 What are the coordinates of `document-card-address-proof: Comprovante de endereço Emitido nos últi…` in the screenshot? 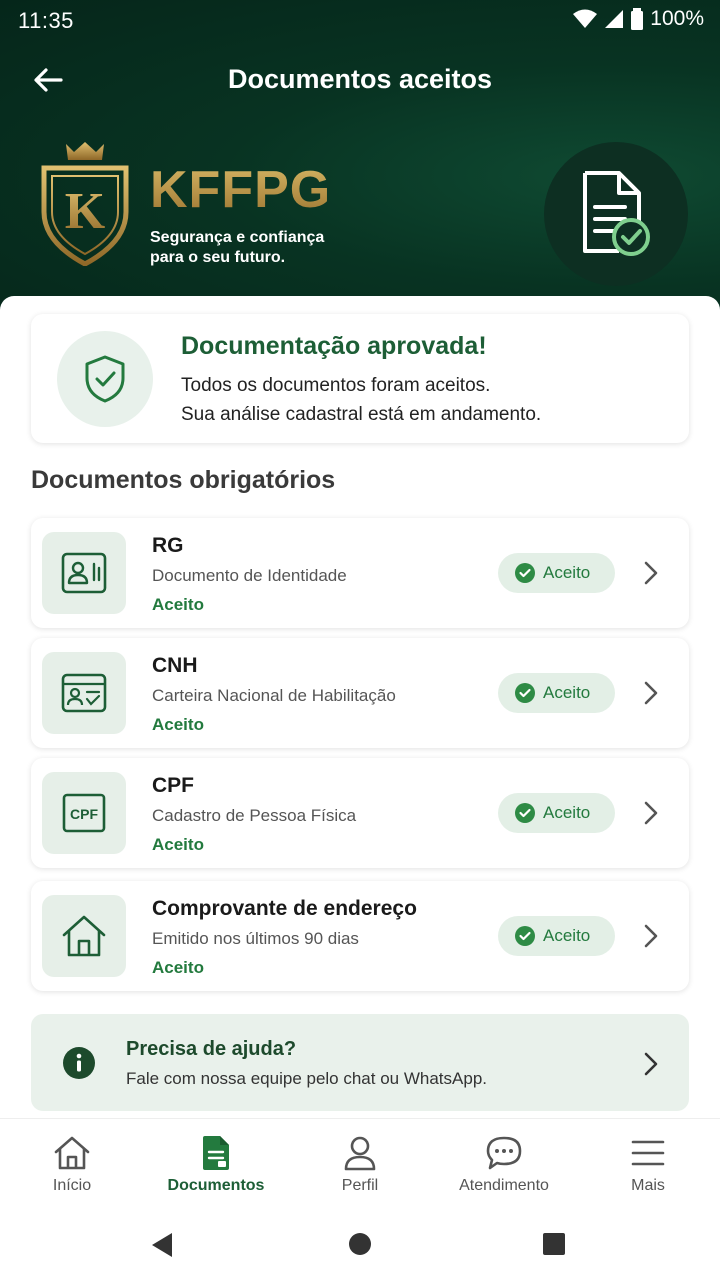 It's located at (360, 936).